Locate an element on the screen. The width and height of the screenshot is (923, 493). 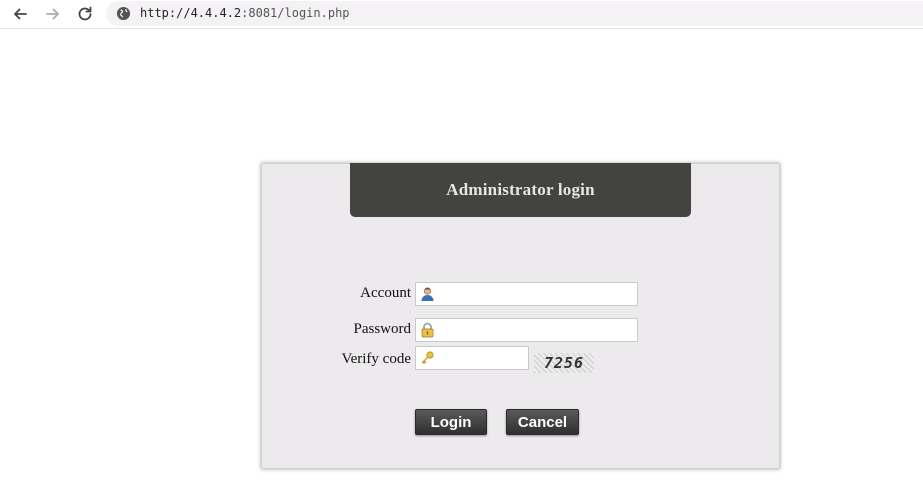
forward-button is located at coordinates (53, 14).